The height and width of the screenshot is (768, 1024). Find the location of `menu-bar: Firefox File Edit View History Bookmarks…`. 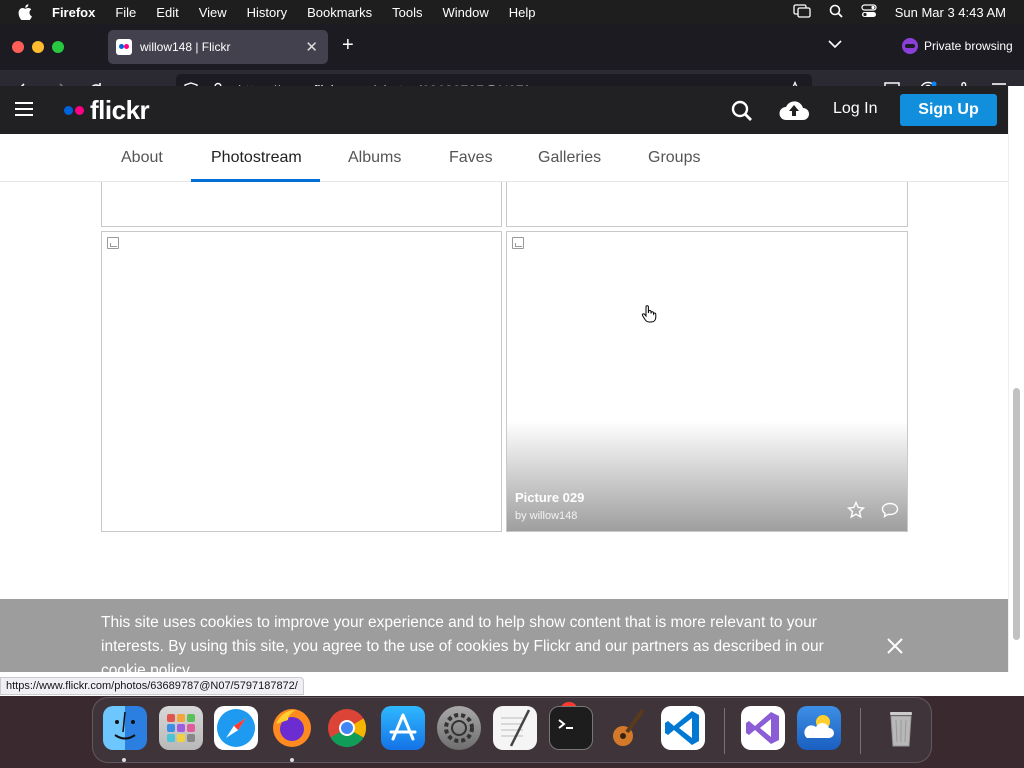

menu-bar: Firefox File Edit View History Bookmarks… is located at coordinates (512, 12).